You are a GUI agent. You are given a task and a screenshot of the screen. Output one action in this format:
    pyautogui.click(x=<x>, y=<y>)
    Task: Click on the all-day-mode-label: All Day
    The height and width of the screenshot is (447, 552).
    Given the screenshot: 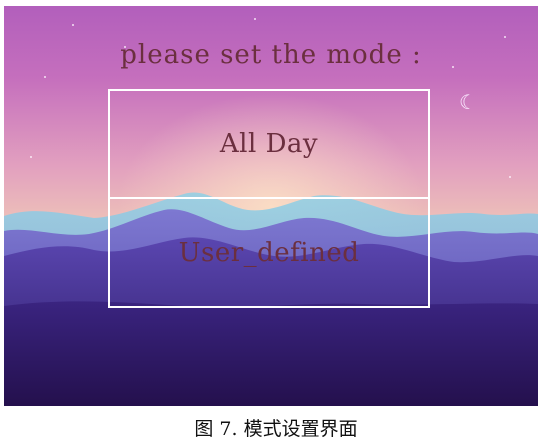 What is the action you would take?
    pyautogui.click(x=269, y=144)
    